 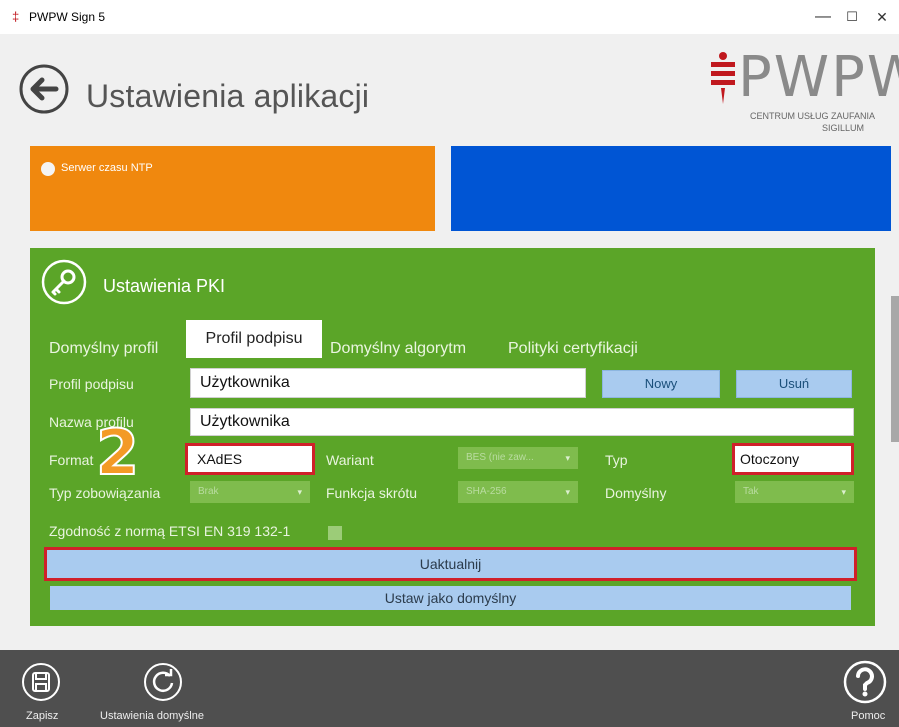 What do you see at coordinates (723, 79) in the screenshot?
I see `pwpw-logo-mark-icon` at bounding box center [723, 79].